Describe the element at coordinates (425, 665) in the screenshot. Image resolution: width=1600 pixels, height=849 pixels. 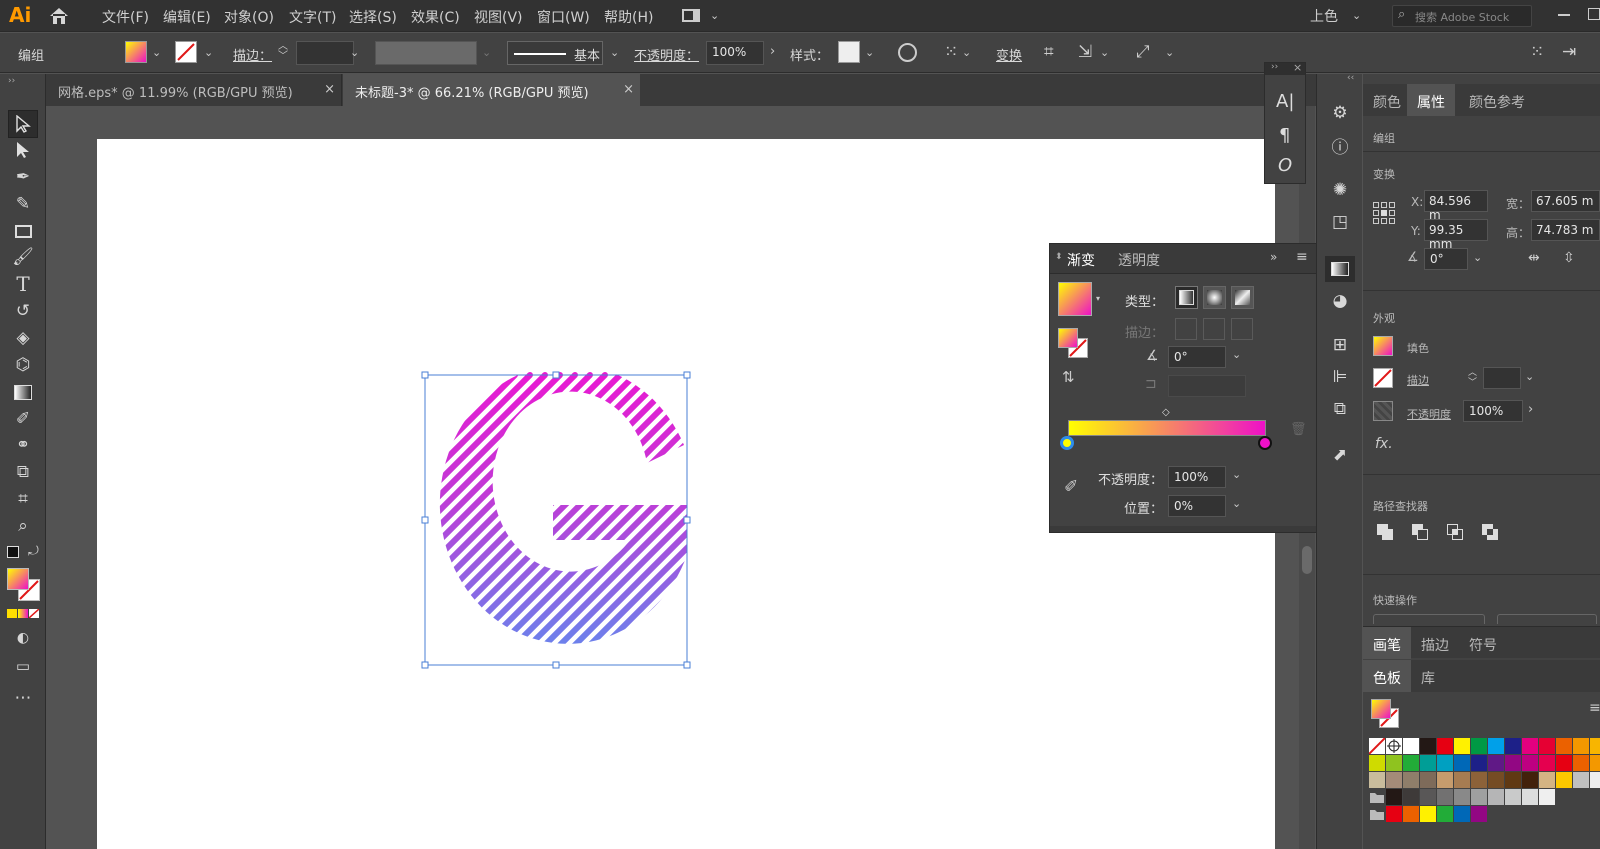
I see `selection-handle` at that location.